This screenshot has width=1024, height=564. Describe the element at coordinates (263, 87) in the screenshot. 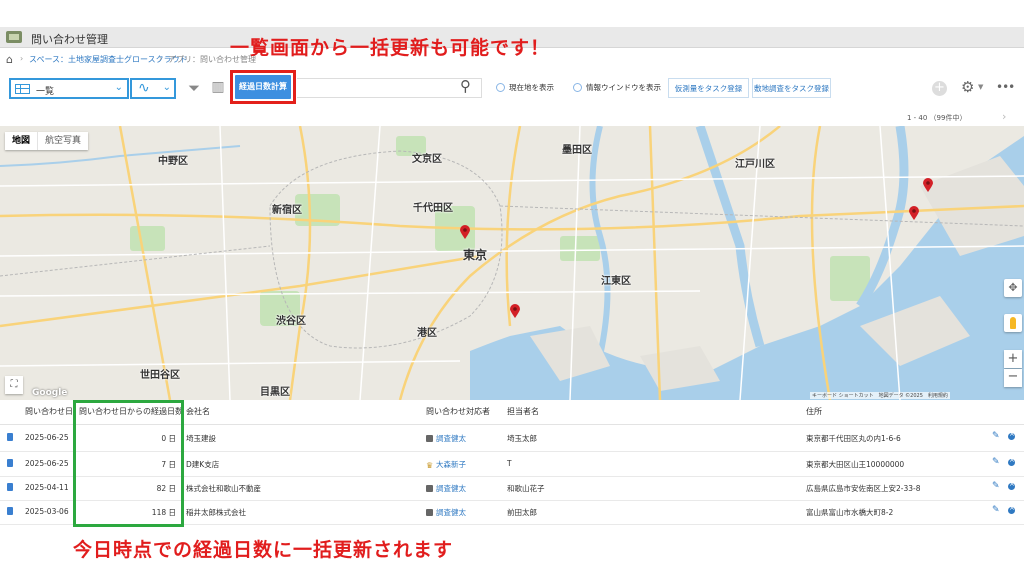

I see `elapsed-days-calc-button: 経過日数計算` at that location.